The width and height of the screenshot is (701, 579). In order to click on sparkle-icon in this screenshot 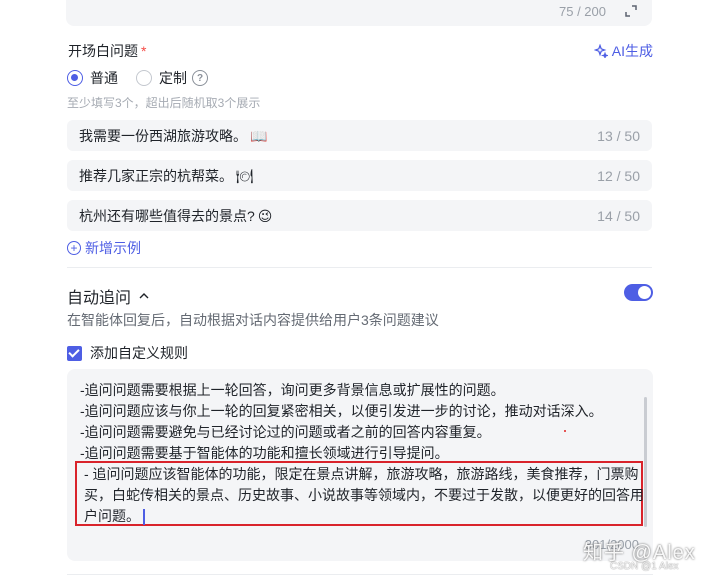, I will do `click(600, 51)`.